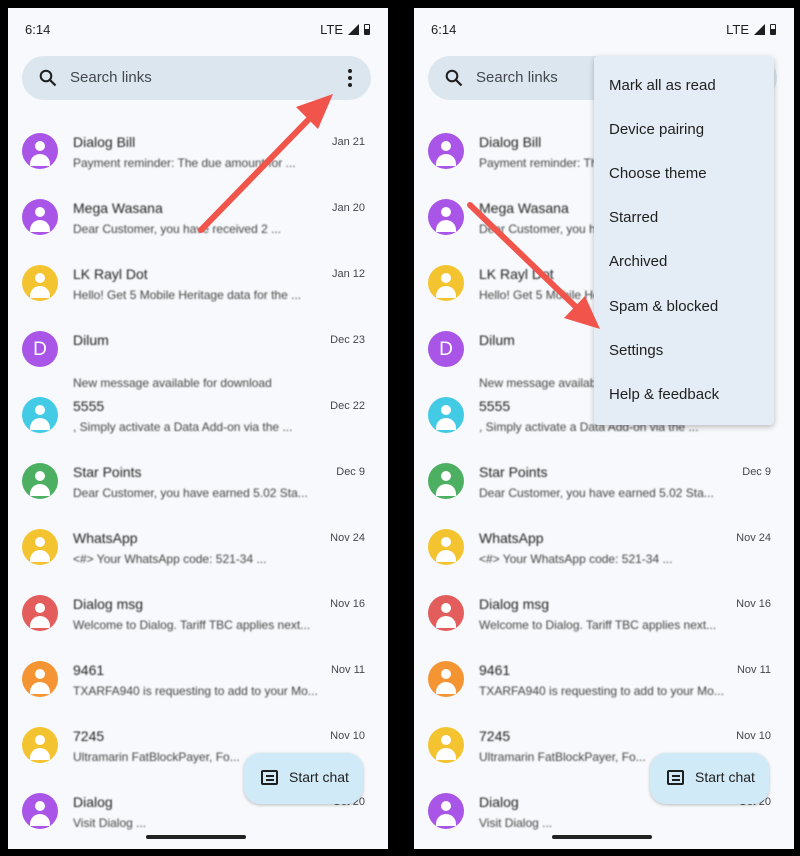  Describe the element at coordinates (172, 383) in the screenshot. I see `message-preview: New message available for download` at that location.